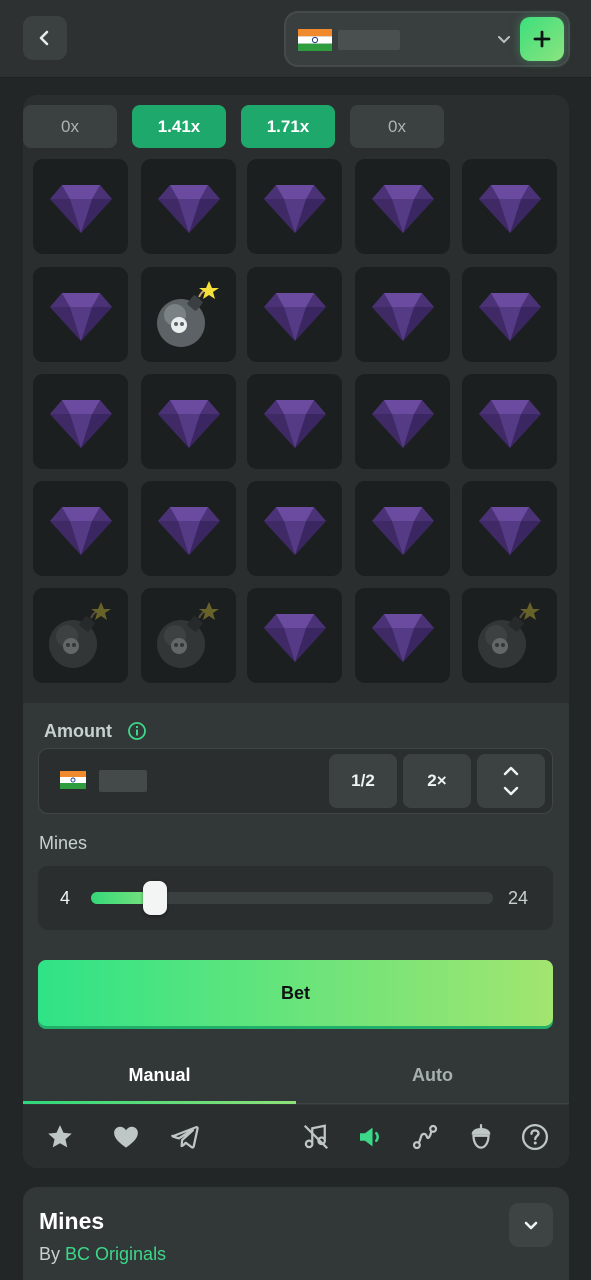  I want to click on multiplier-chip: 1.71x, so click(288, 126).